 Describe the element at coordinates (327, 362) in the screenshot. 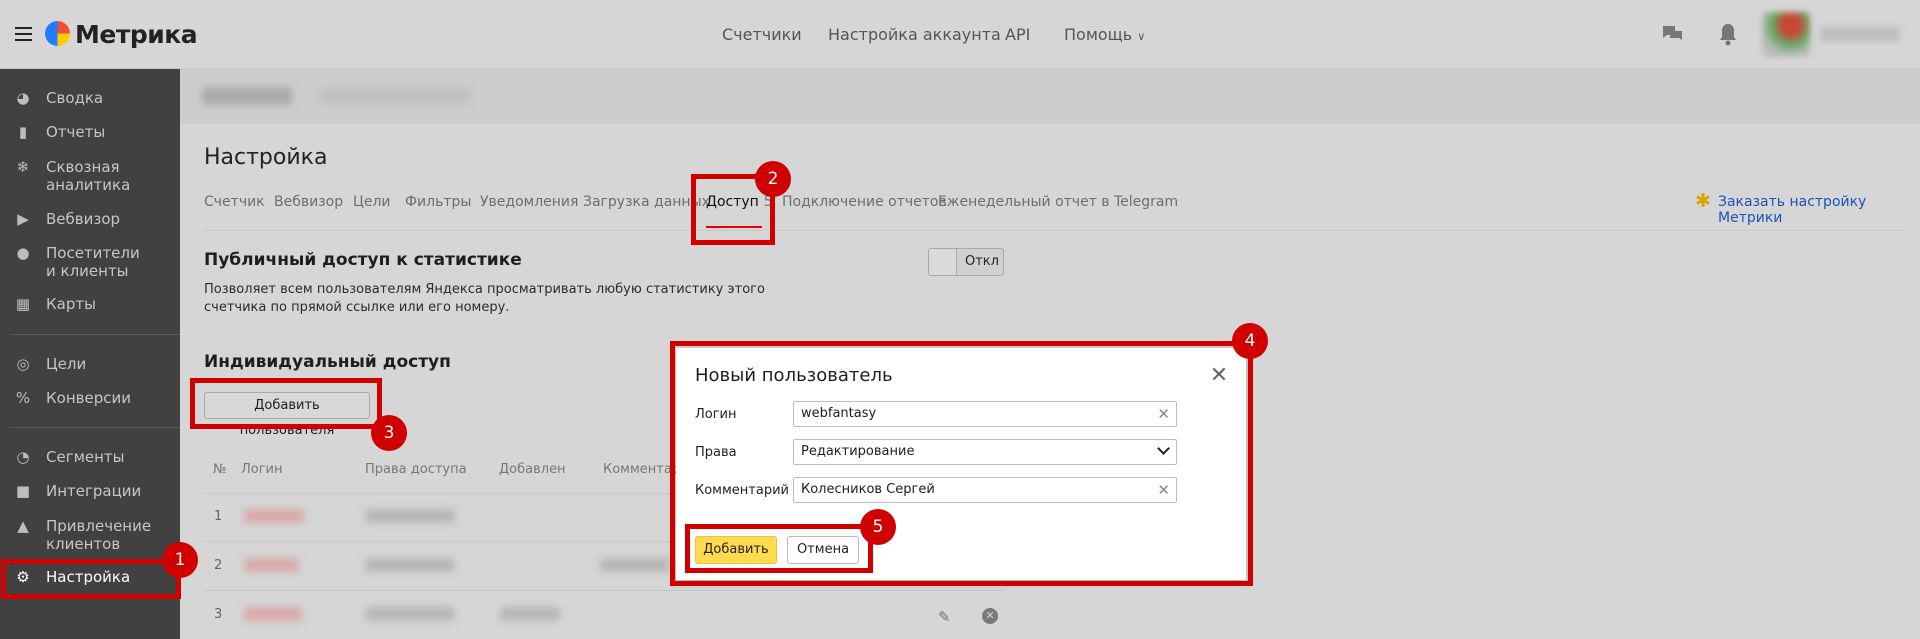

I see `individual-access-title: Индивидуальный доступ` at that location.